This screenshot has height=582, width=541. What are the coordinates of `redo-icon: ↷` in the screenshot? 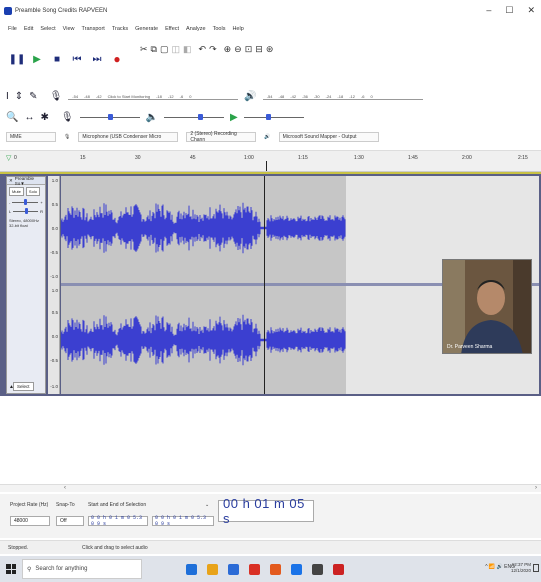 It's located at (213, 49).